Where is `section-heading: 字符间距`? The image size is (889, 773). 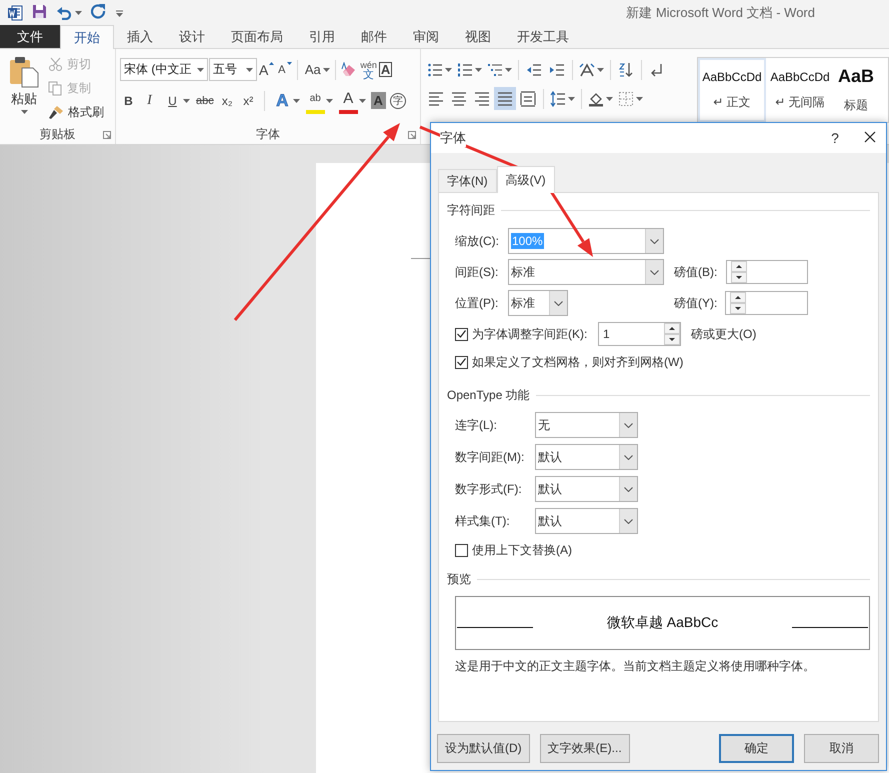 section-heading: 字符间距 is located at coordinates (471, 210).